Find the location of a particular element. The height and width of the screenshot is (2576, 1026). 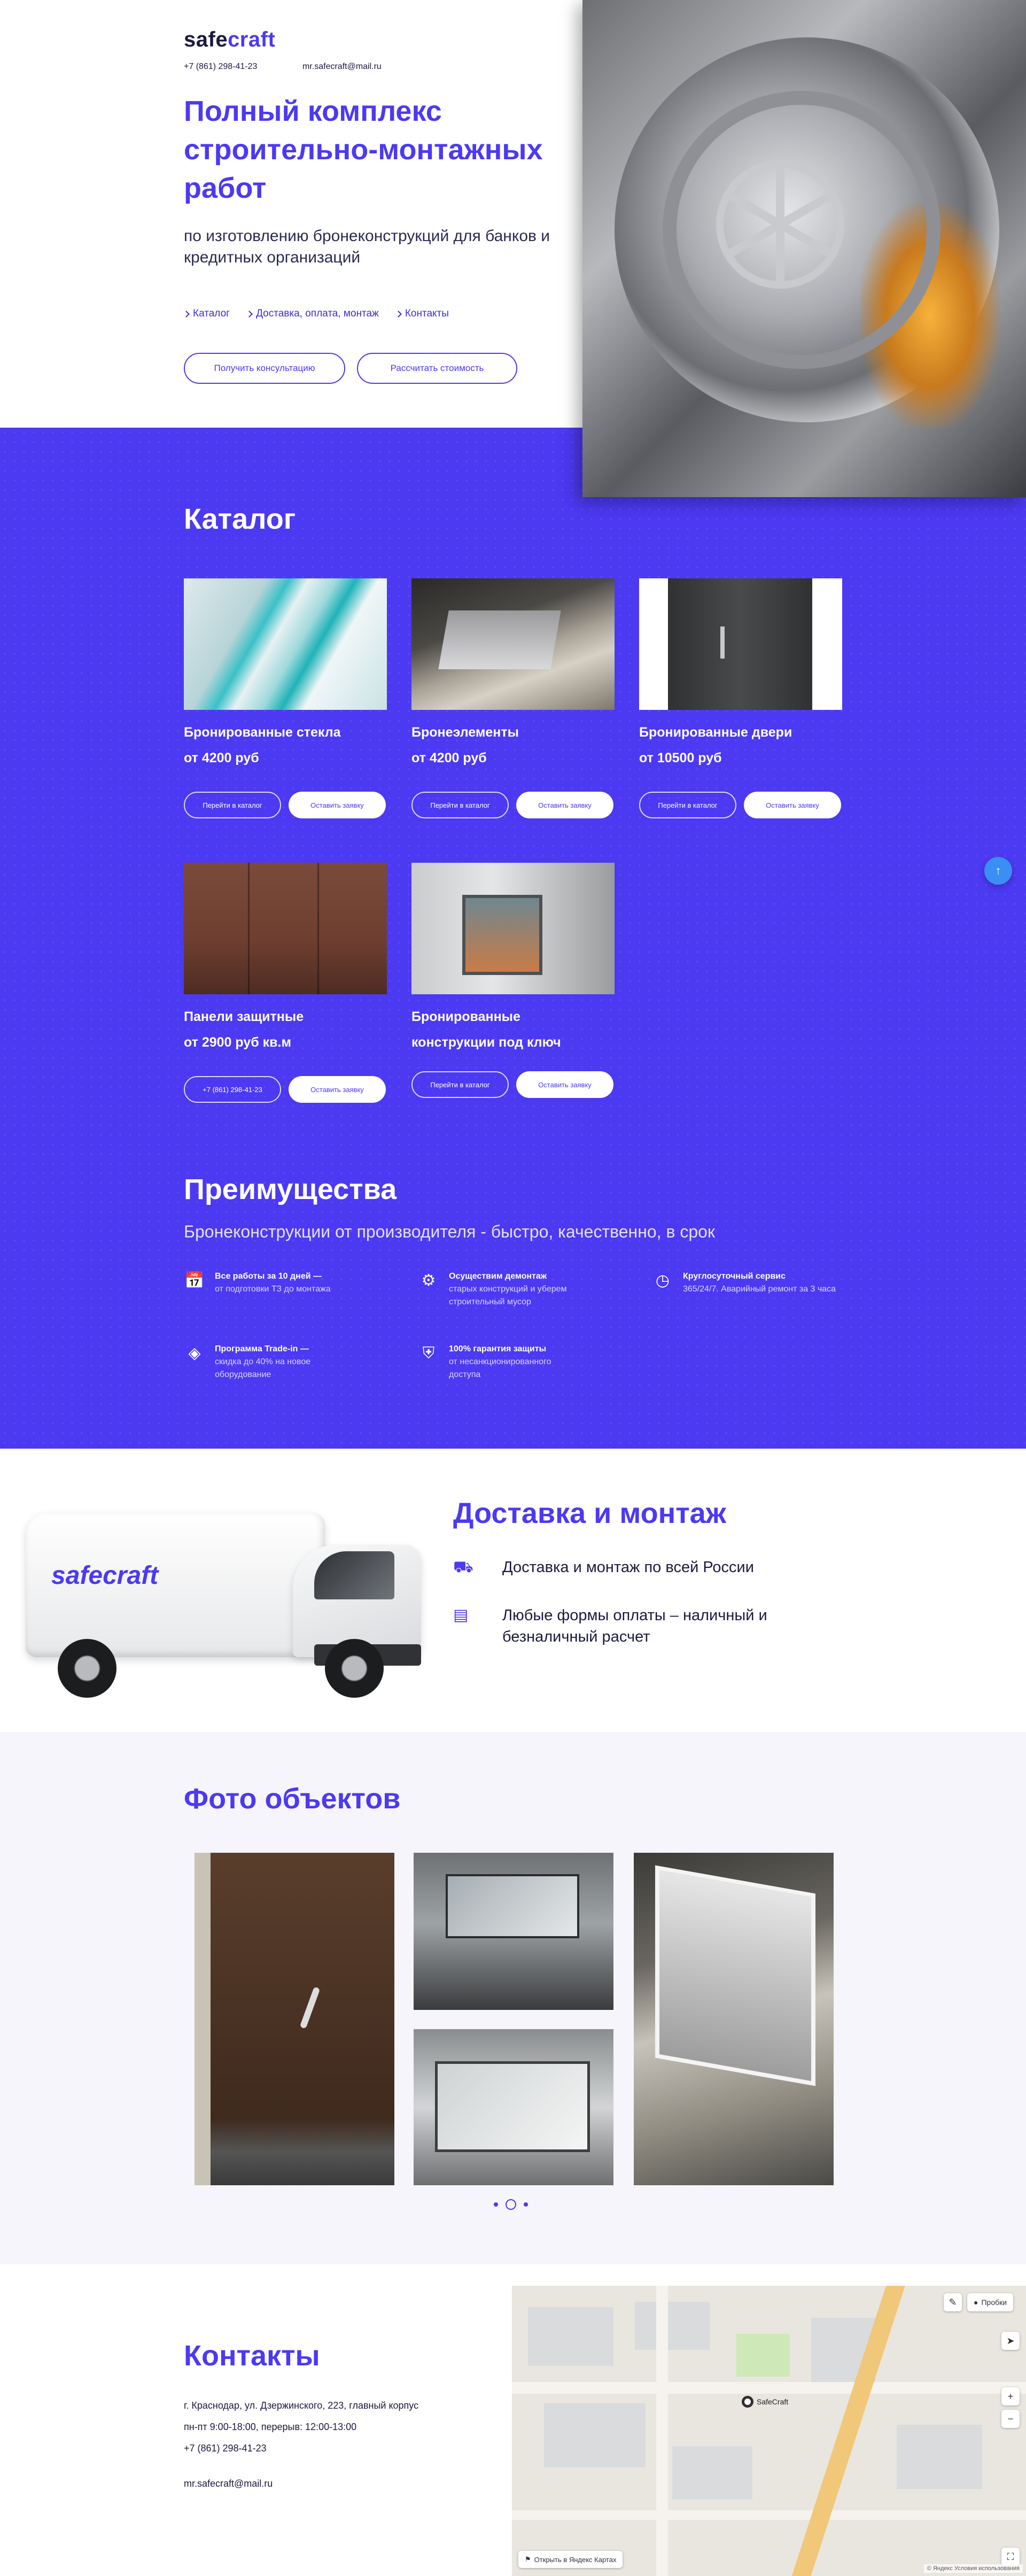

photos-title: Фото объектов is located at coordinates (292, 1799).